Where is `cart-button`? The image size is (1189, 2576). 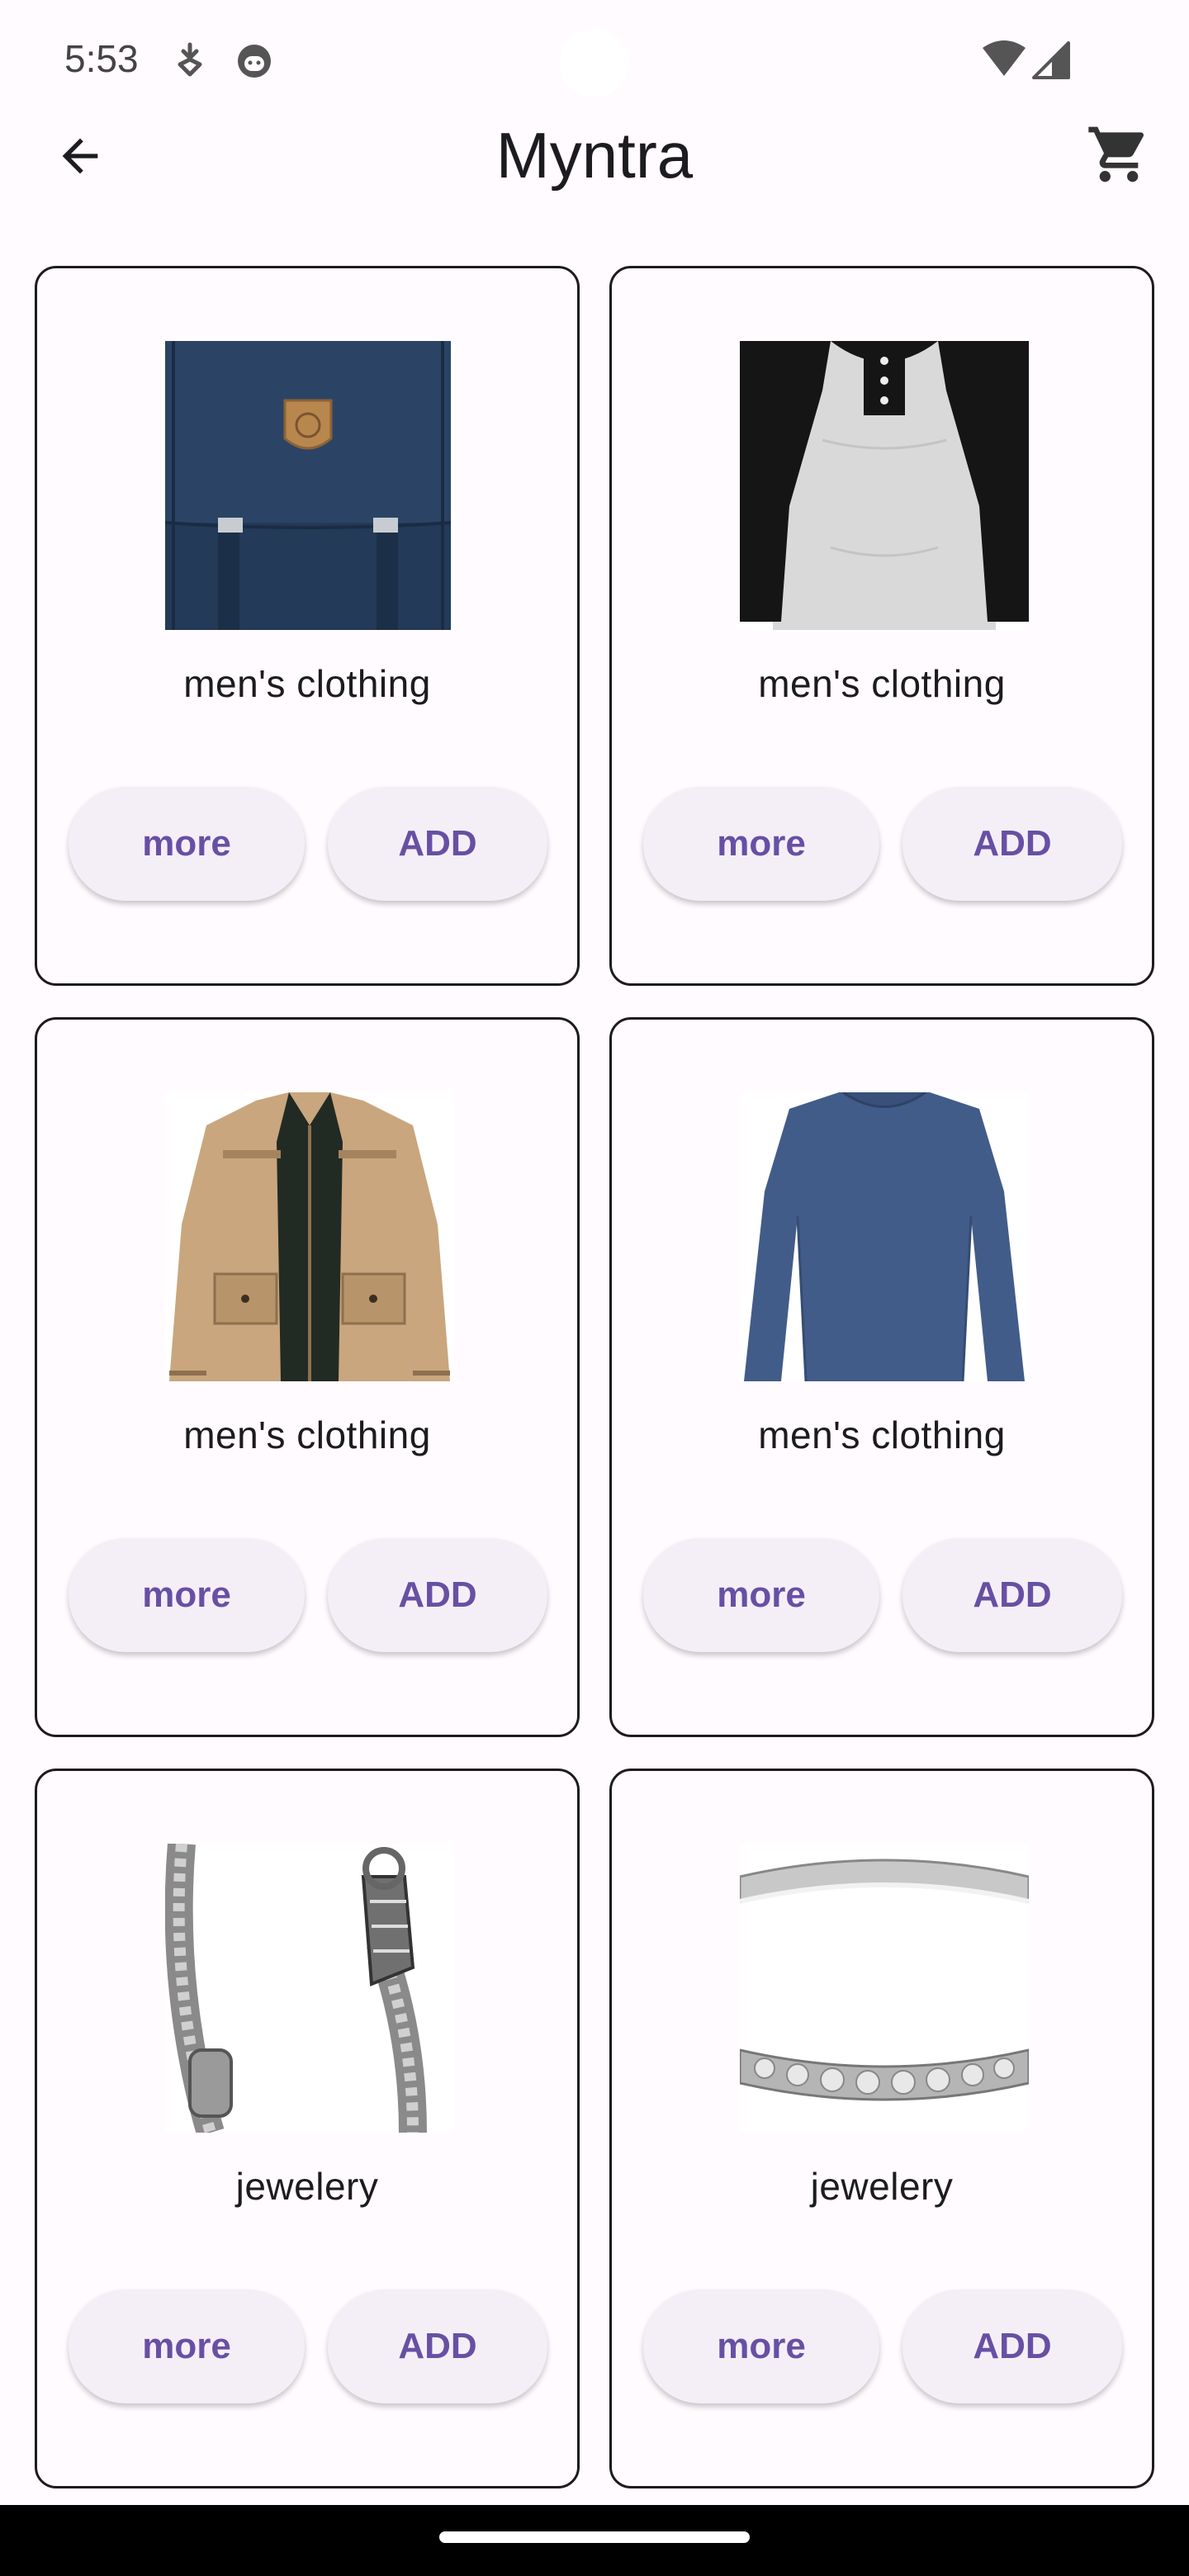 cart-button is located at coordinates (1119, 154).